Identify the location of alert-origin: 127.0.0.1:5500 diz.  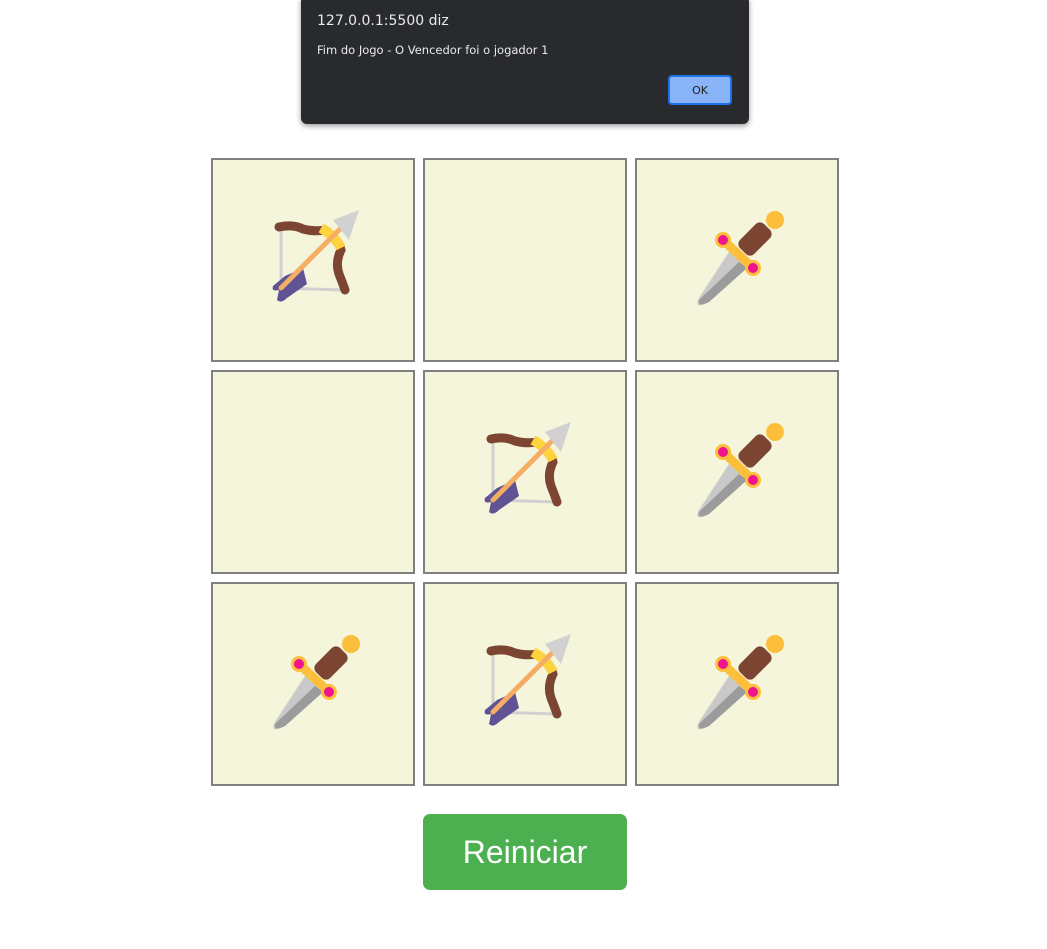
(383, 21).